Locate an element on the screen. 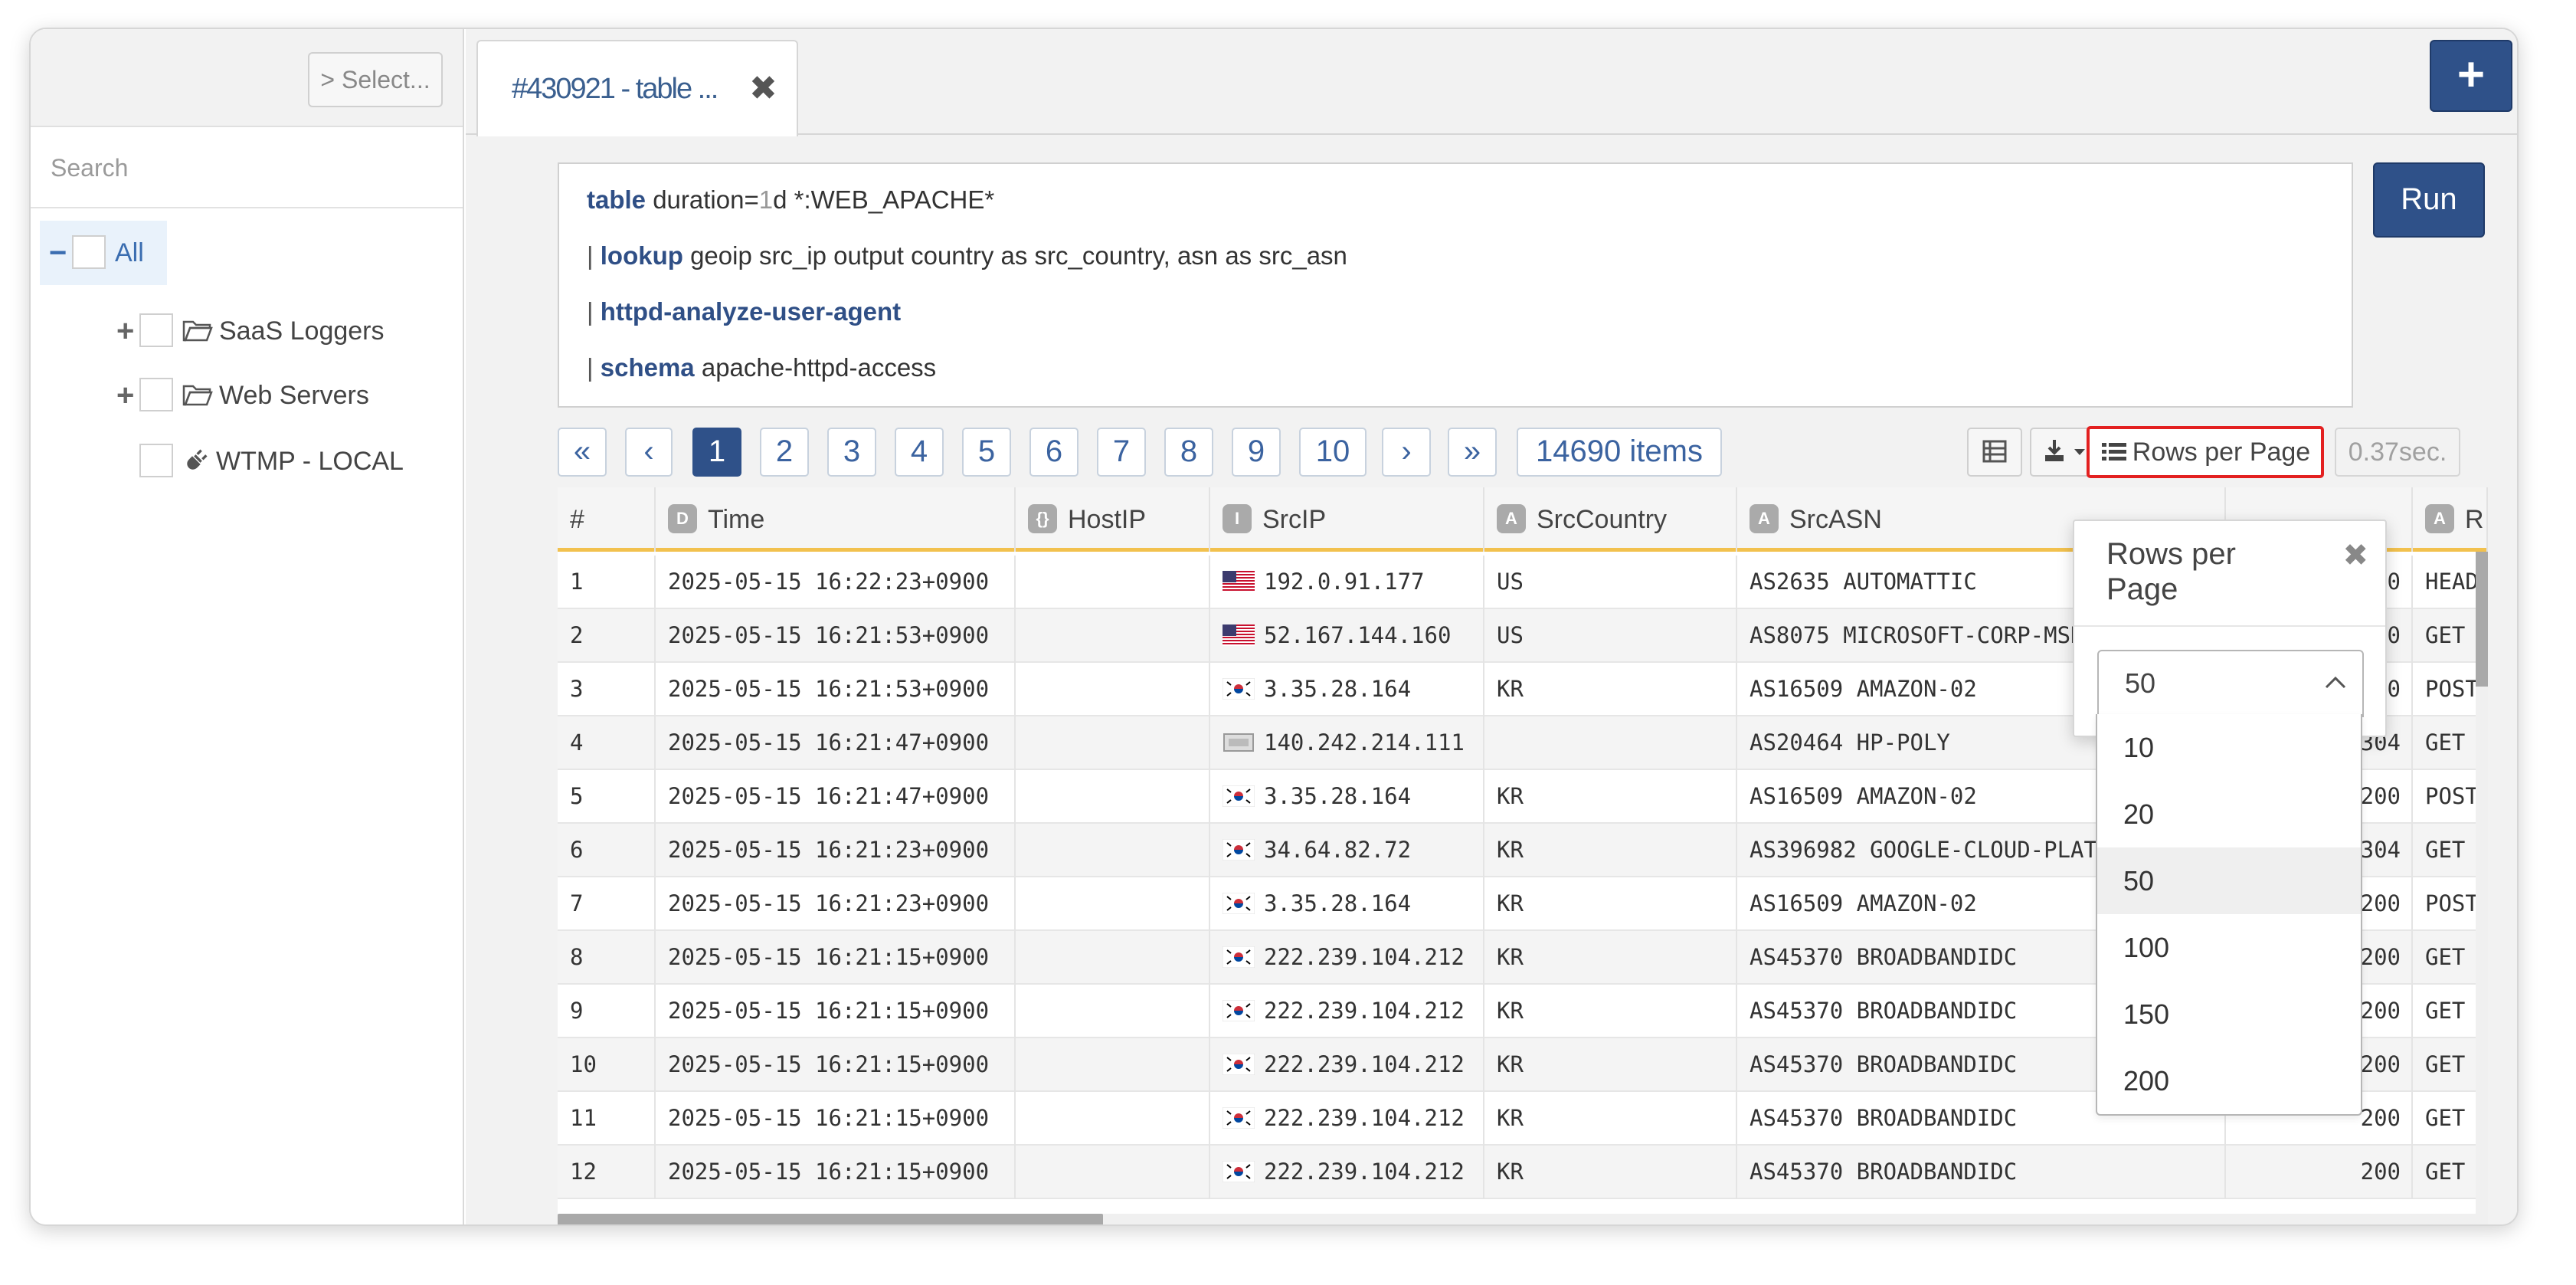  rows-per-page-button: Rows per Page is located at coordinates (2205, 452).